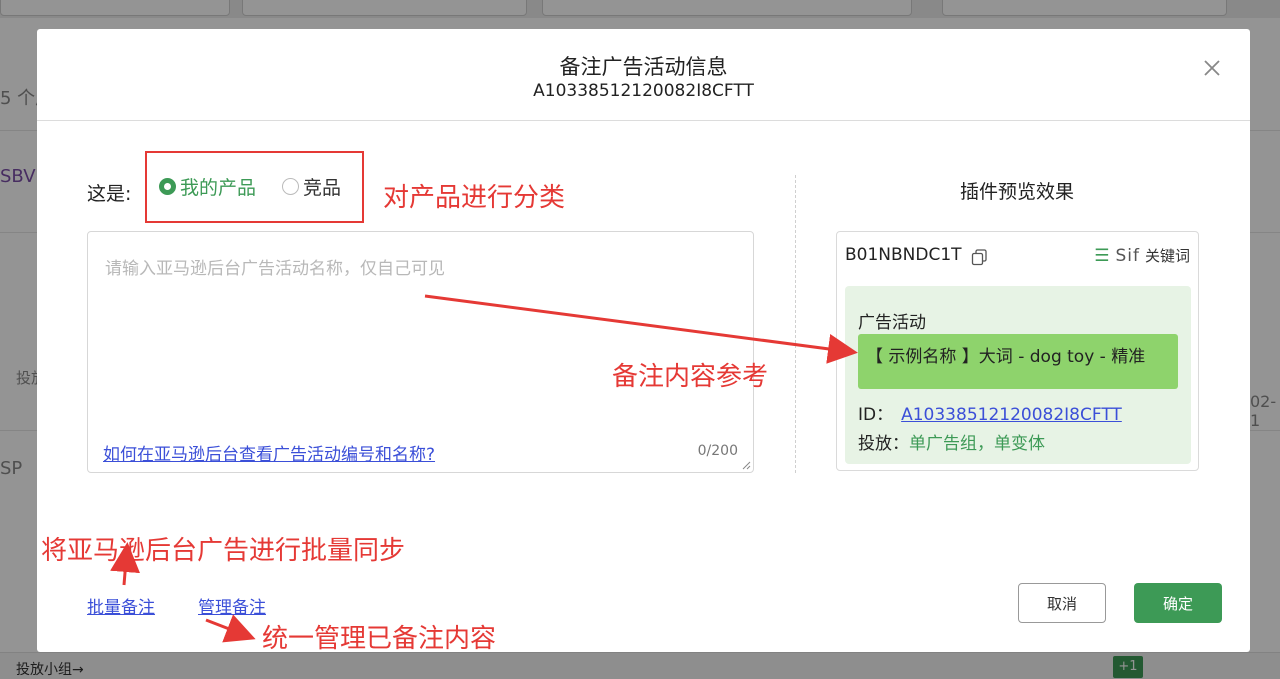  I want to click on campaign-label: 广告活动, so click(892, 323).